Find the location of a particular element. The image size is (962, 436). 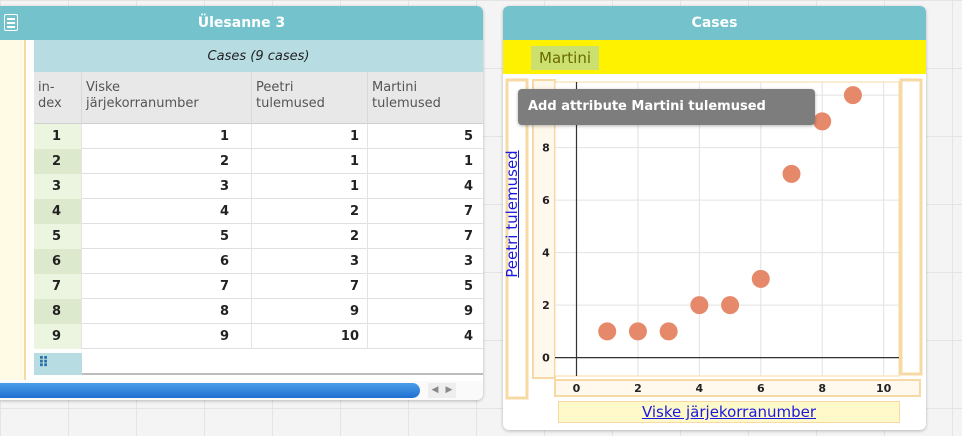

index-cell: 1 is located at coordinates (58, 136).